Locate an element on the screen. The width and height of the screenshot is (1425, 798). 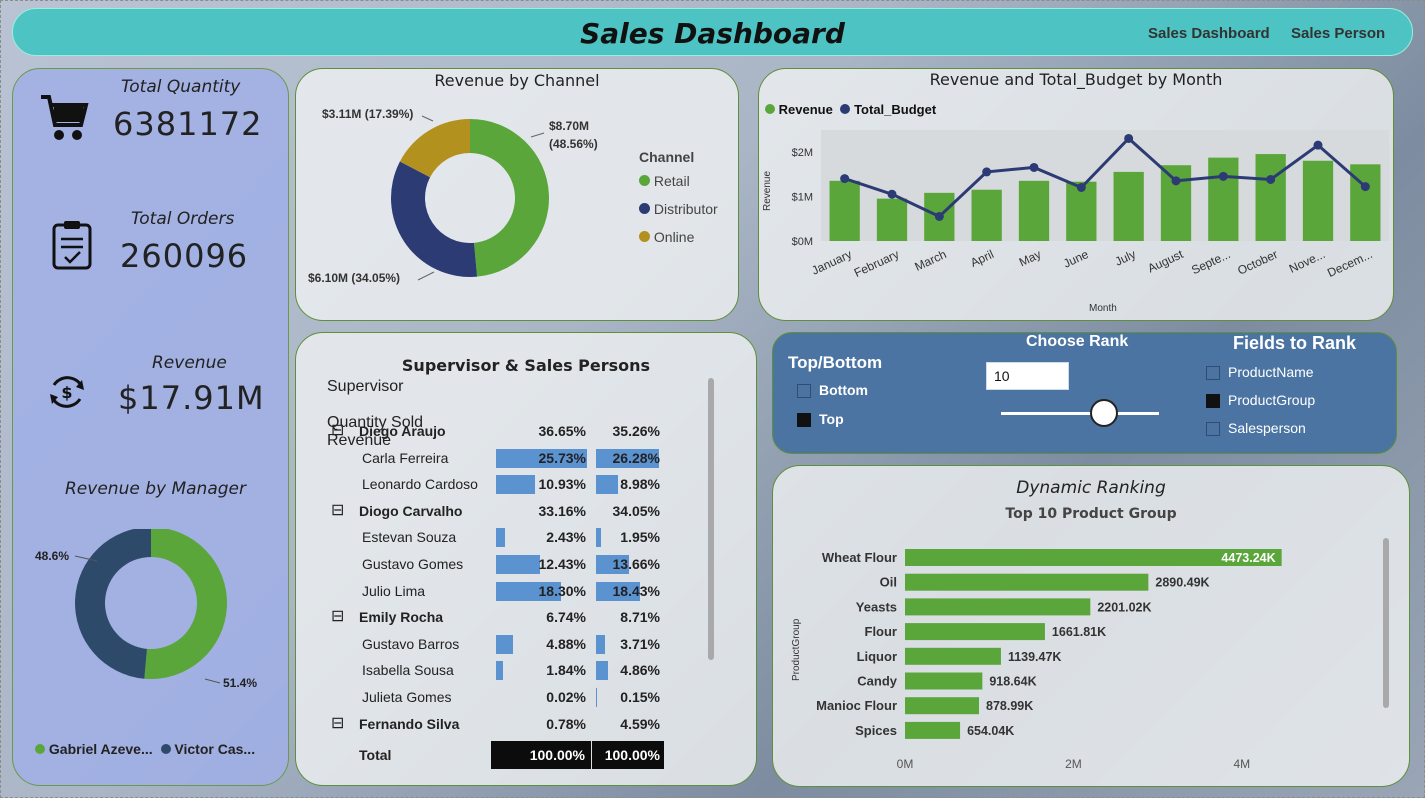
revenue-cell: 4.59% is located at coordinates (640, 723).